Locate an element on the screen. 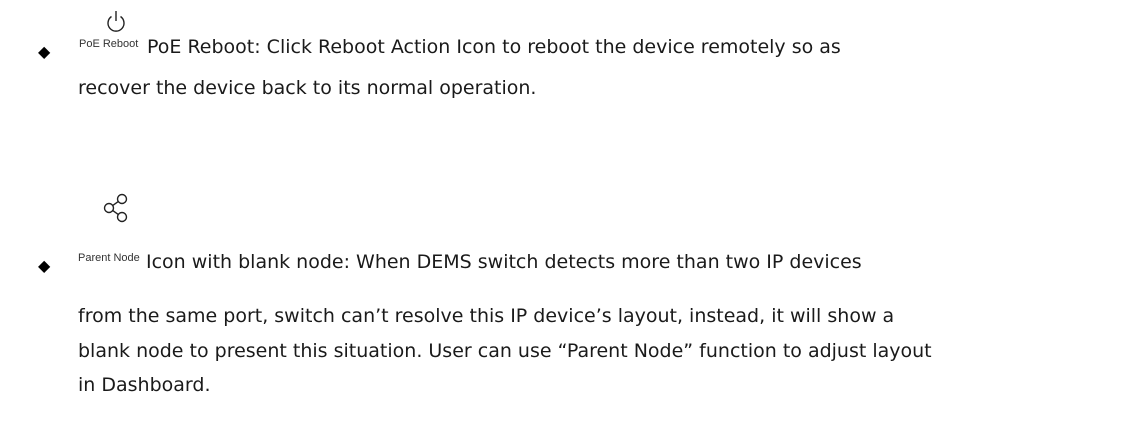  power-icon-label: PoE Reboot is located at coordinates (109, 44).